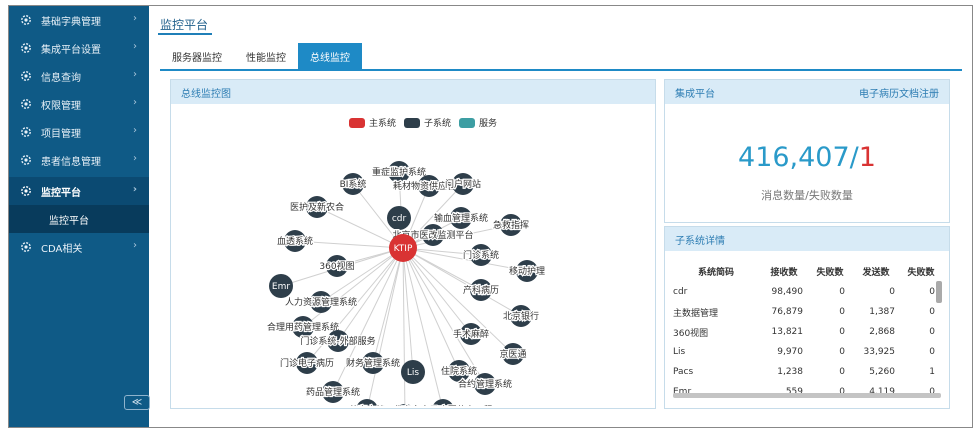 The height and width of the screenshot is (435, 979). I want to click on bus-graph-panel-title: 总线监控图, so click(413, 92).